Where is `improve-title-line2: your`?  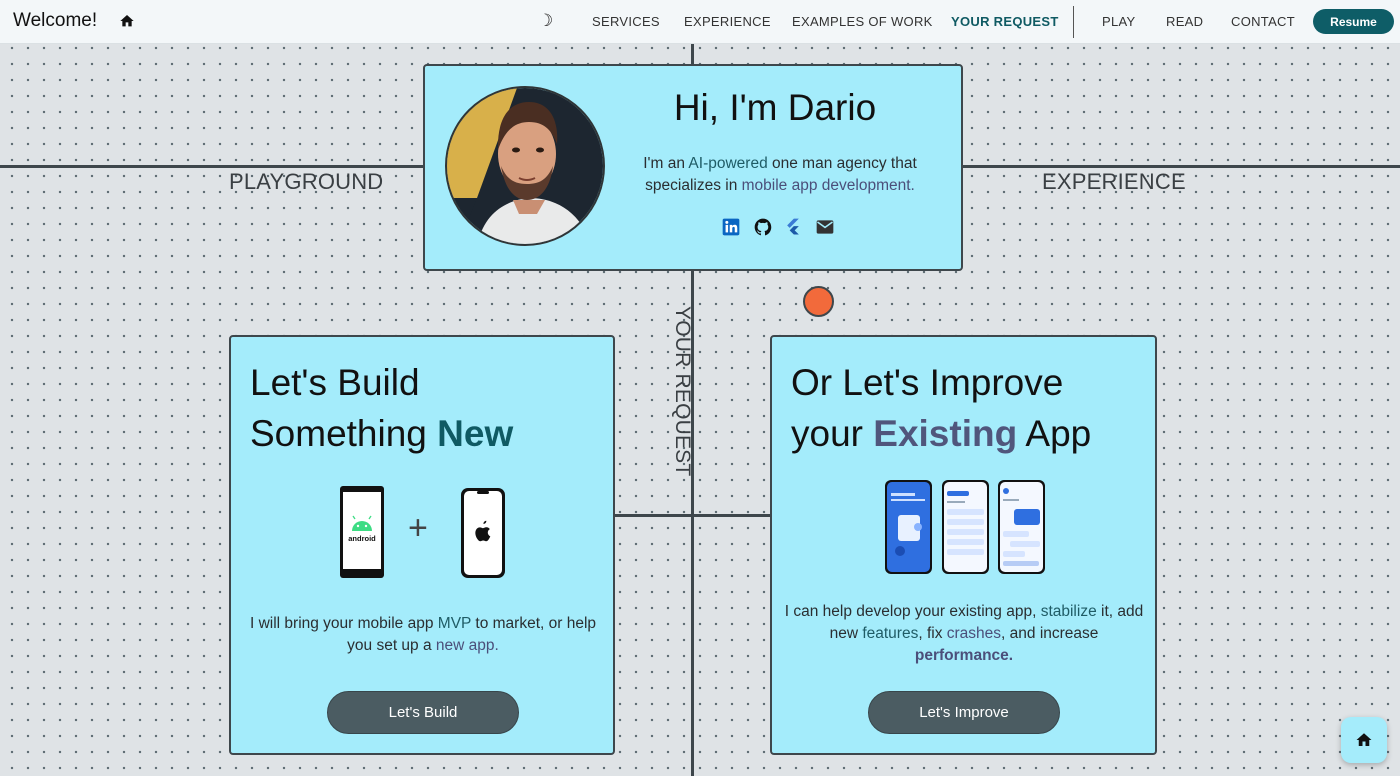
improve-title-line2: your is located at coordinates (832, 433).